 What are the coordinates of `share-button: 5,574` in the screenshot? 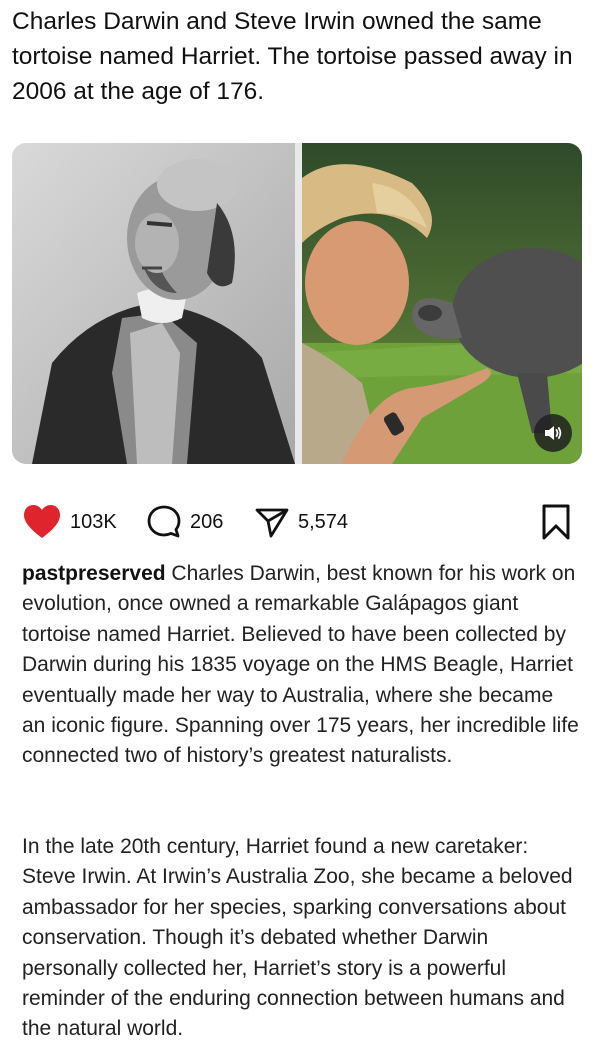 It's located at (301, 522).